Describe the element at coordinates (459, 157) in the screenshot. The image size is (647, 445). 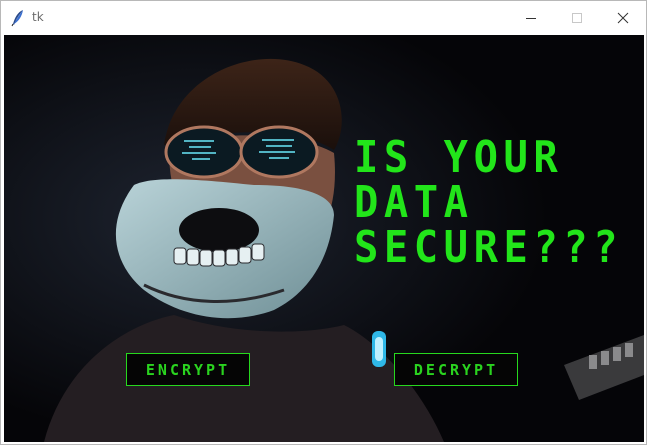
I see `headline-line-1: IS YOUR` at that location.